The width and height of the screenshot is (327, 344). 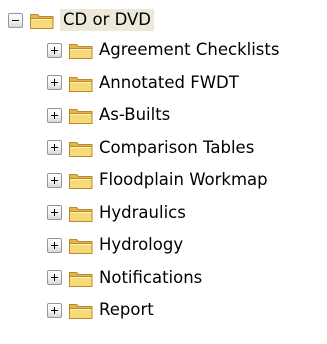 I want to click on tree-node-child: Agreement Checklists, so click(x=163, y=50).